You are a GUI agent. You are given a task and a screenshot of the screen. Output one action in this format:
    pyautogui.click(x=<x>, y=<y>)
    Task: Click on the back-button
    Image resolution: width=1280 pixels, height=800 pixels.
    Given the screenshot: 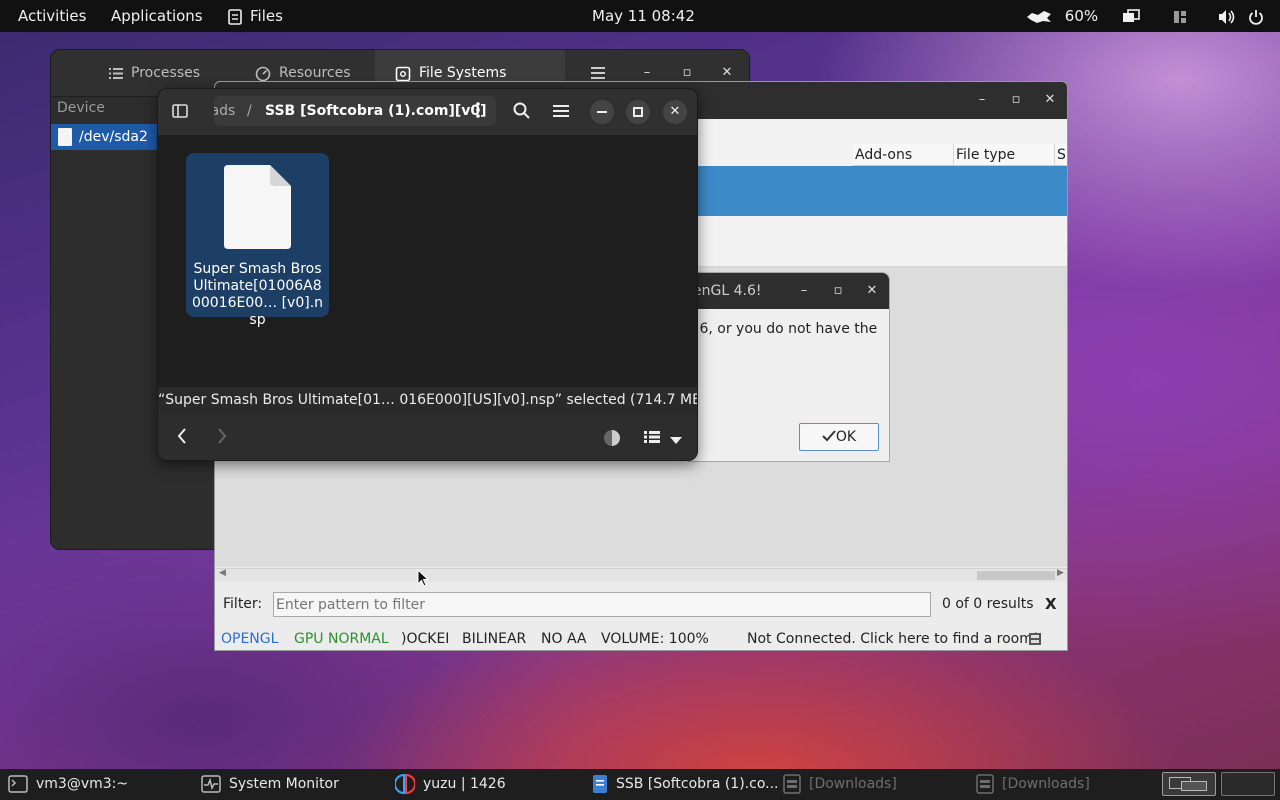 What is the action you would take?
    pyautogui.click(x=182, y=438)
    